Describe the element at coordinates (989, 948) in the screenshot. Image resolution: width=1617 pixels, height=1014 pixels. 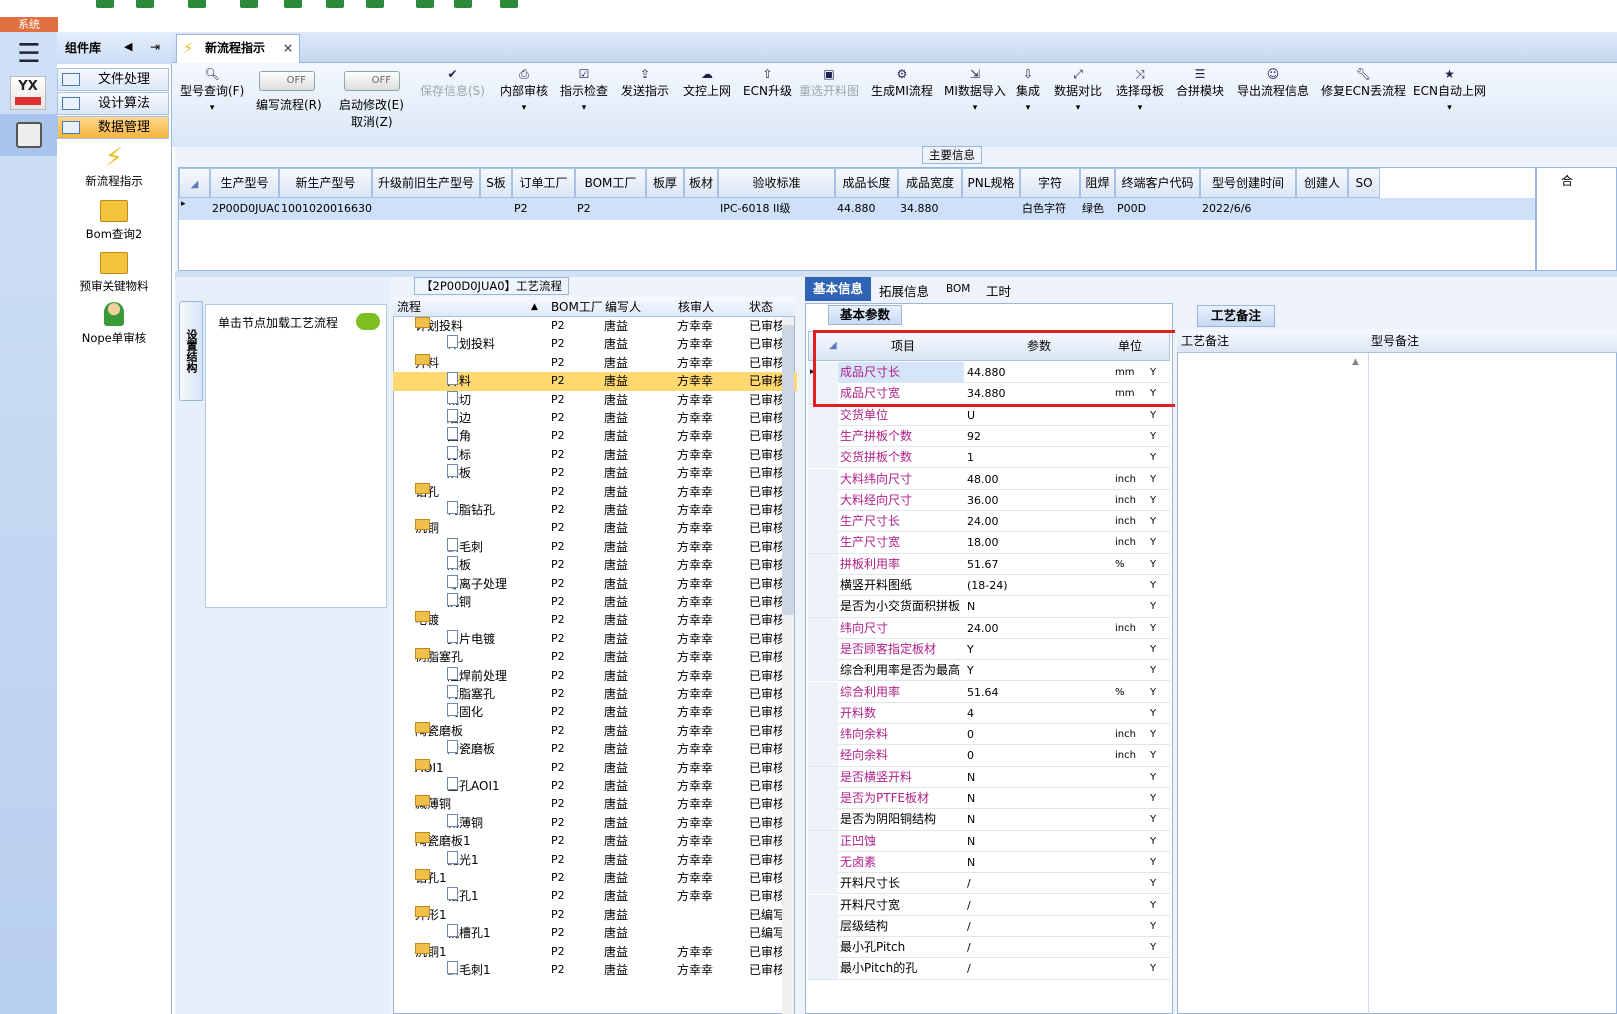
I see `param-row: 最小孔Pitch / Y` at that location.